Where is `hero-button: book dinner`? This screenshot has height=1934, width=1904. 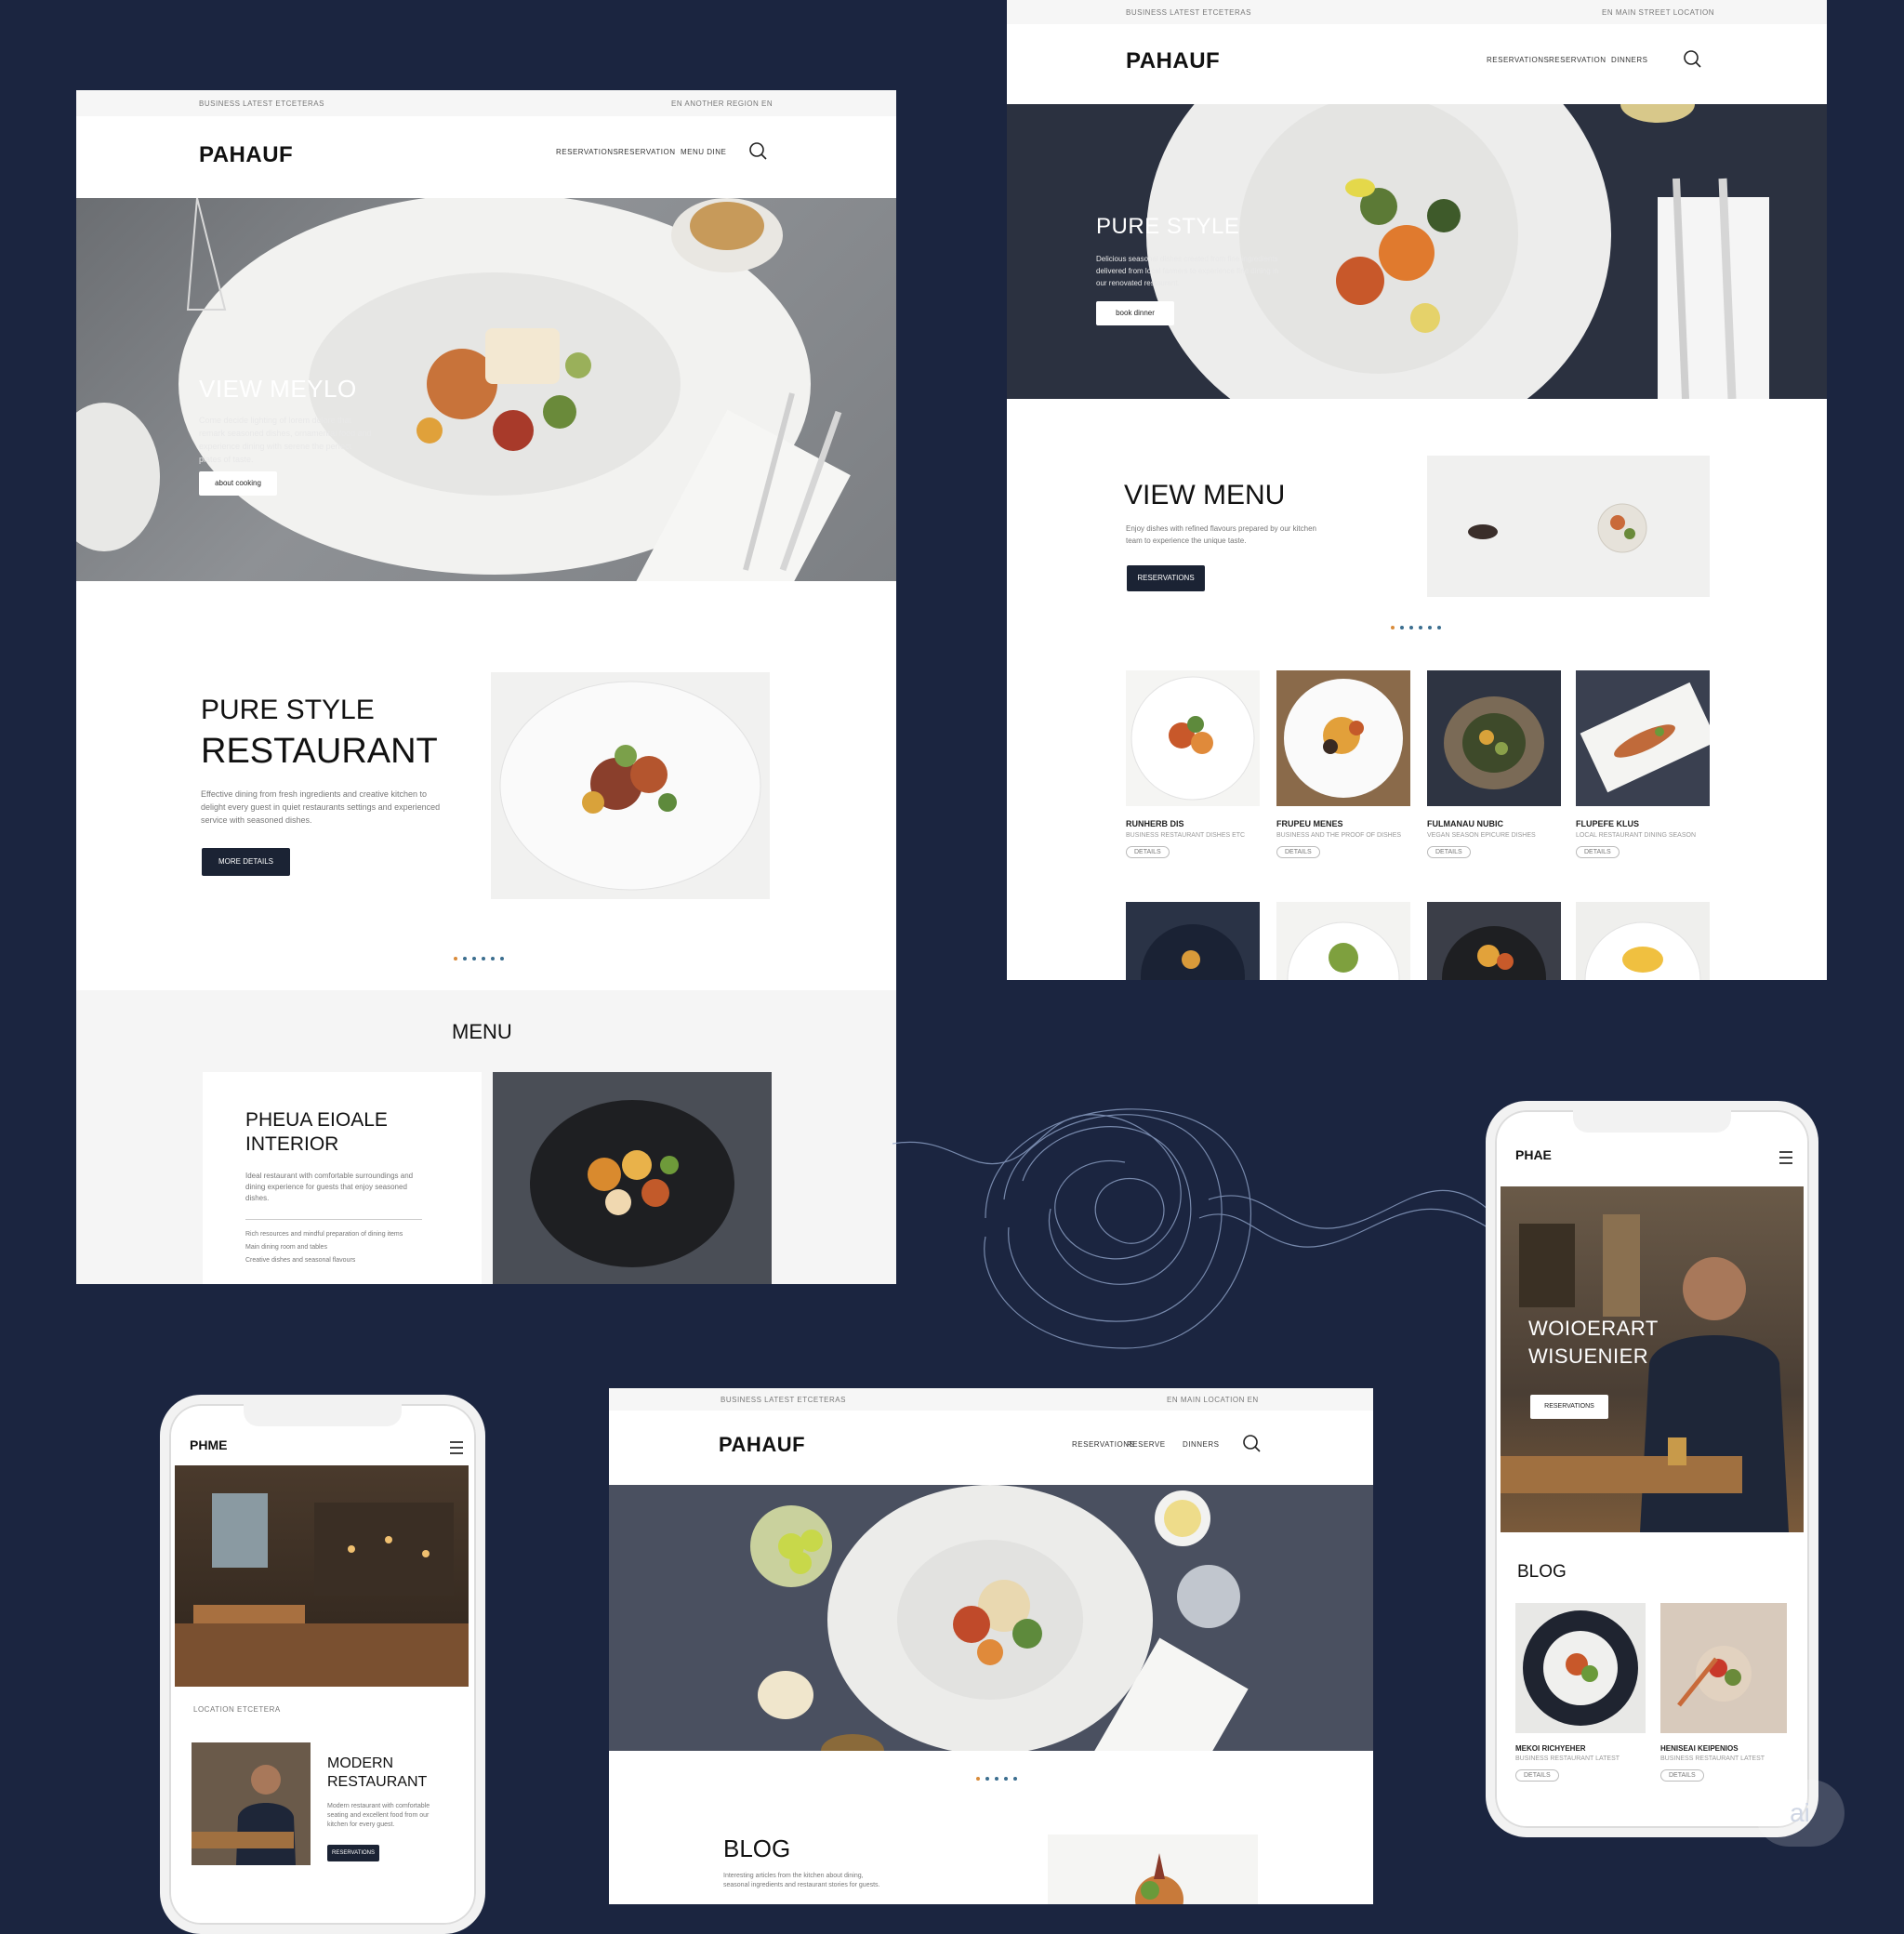
hero-button: book dinner is located at coordinates (1135, 313).